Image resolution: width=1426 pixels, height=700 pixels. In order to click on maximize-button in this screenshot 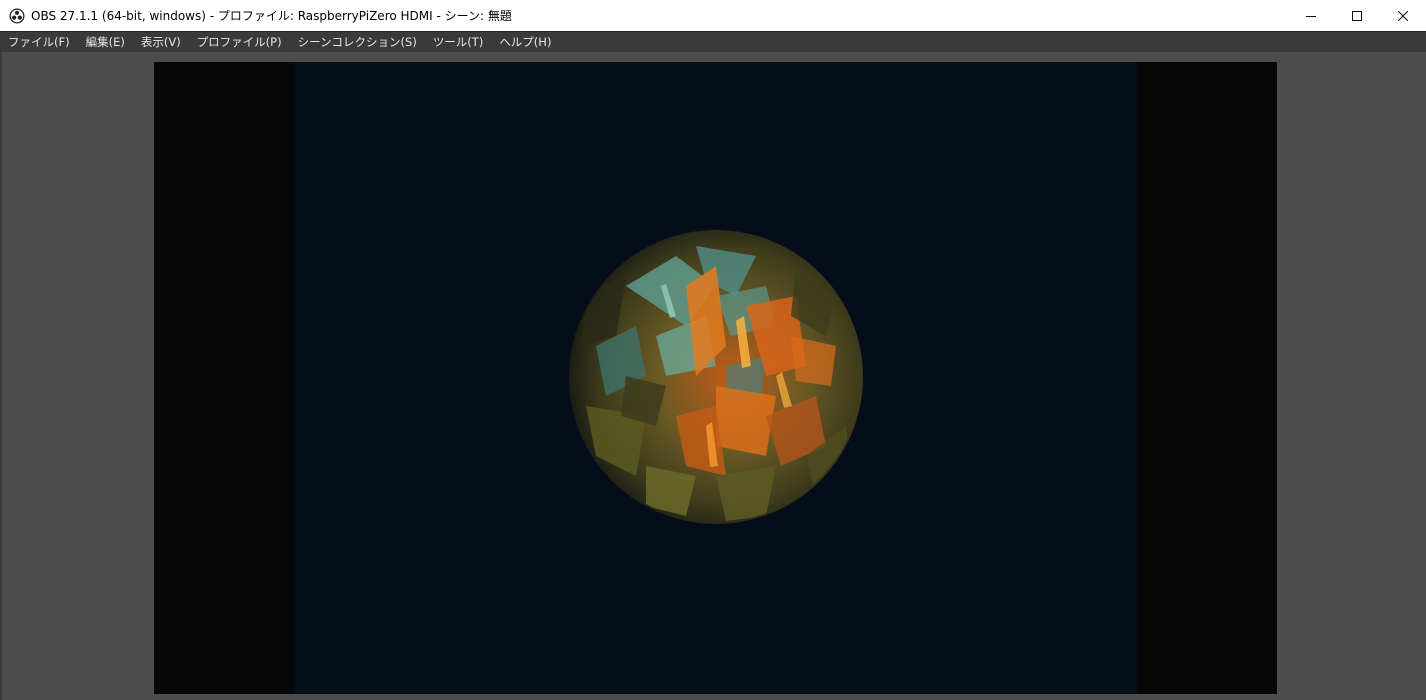, I will do `click(1357, 15)`.